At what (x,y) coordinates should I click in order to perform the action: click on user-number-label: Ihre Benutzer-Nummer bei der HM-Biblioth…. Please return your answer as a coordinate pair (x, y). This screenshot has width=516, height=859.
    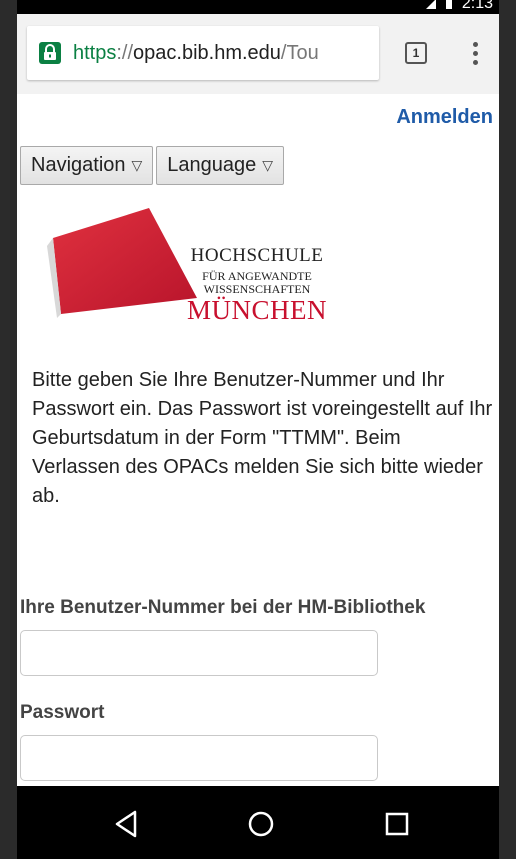
    Looking at the image, I should click on (223, 607).